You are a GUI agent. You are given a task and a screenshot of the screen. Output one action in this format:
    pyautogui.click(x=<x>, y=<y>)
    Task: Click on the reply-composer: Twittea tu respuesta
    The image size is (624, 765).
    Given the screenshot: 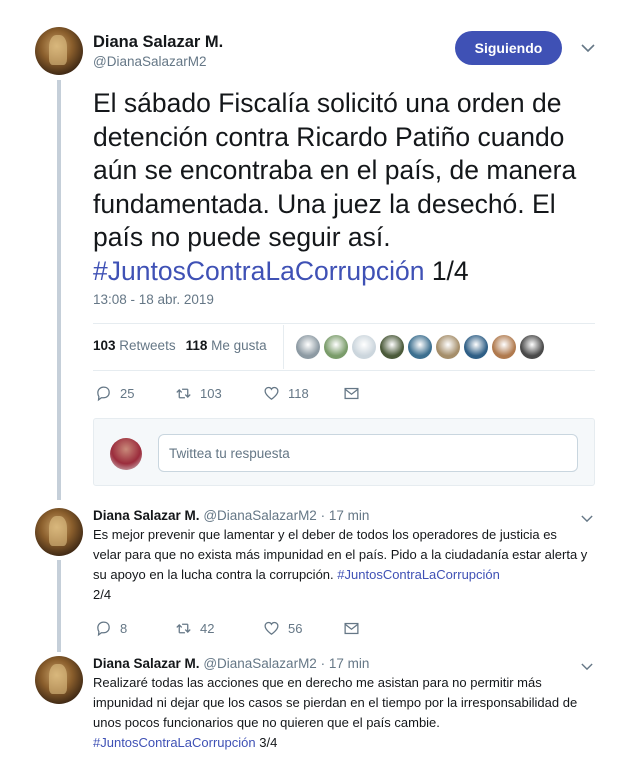 What is the action you would take?
    pyautogui.click(x=344, y=452)
    